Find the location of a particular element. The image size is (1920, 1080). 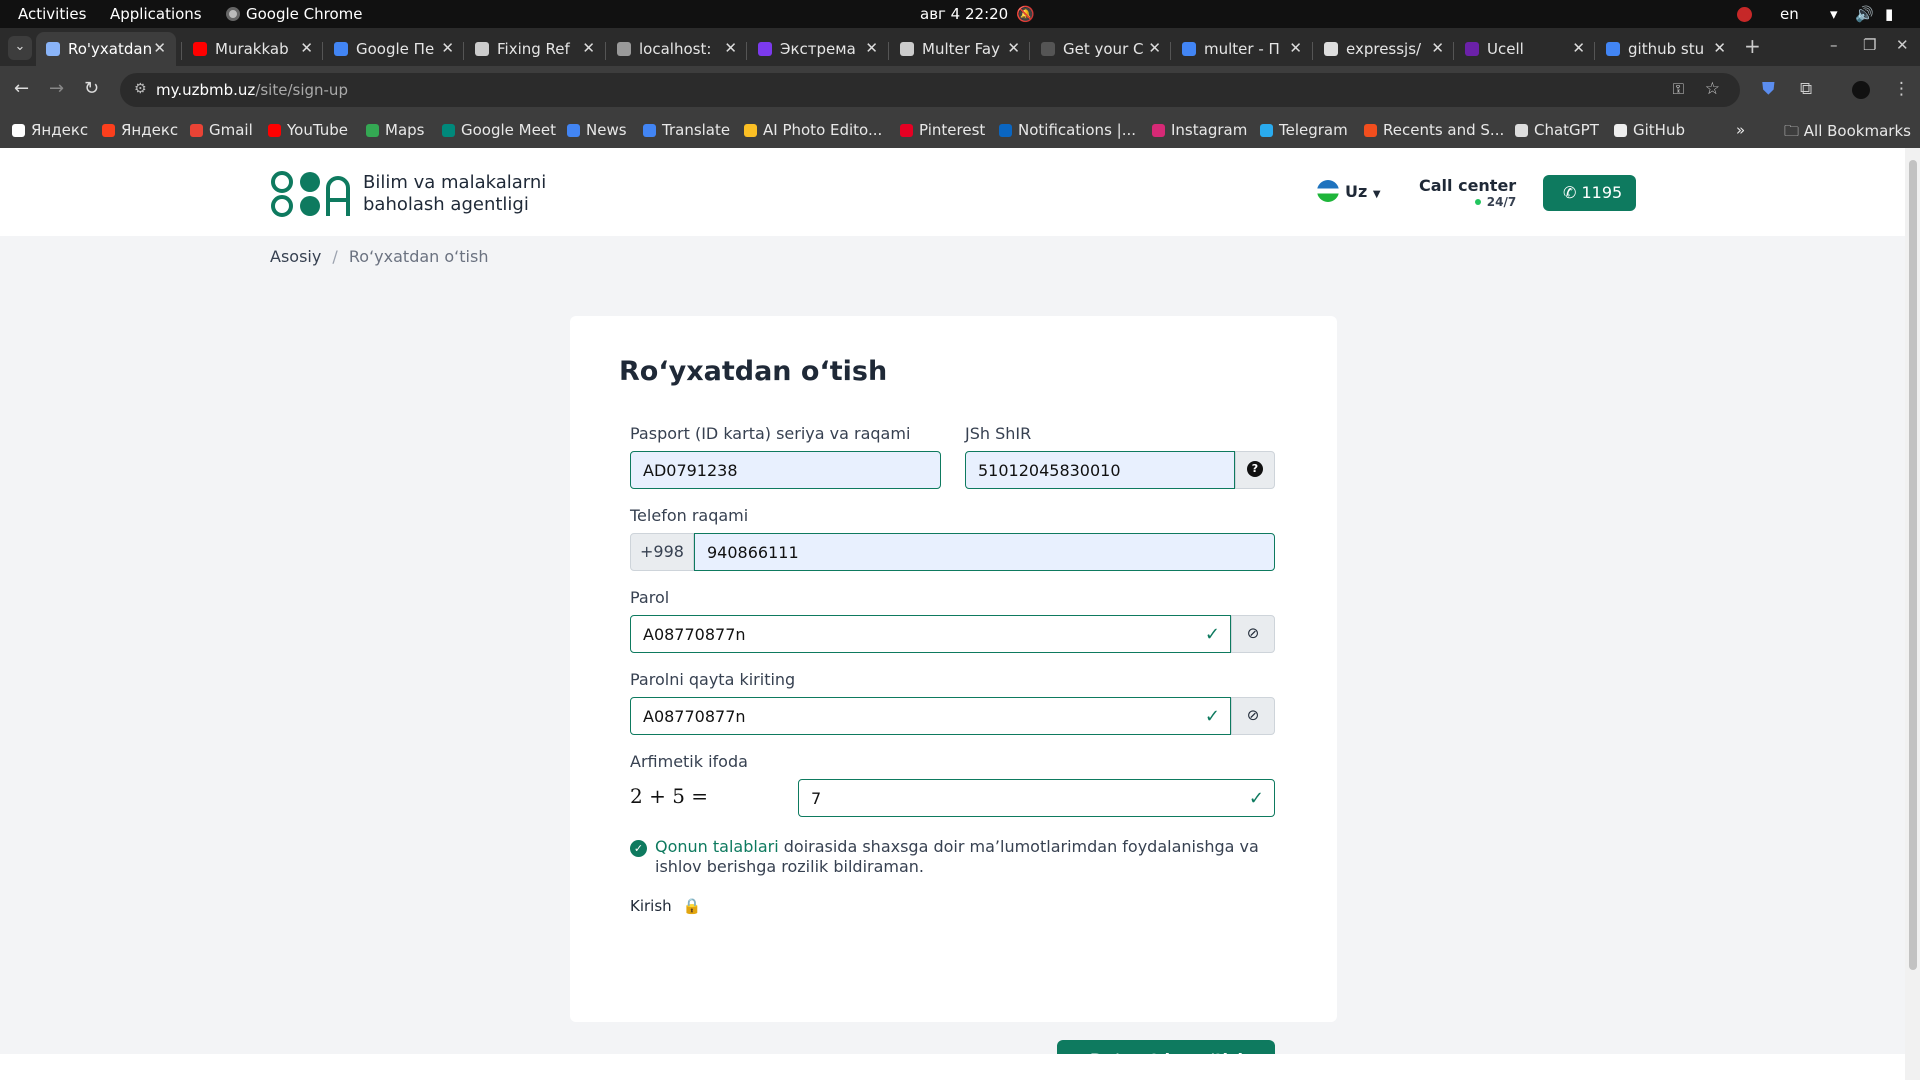

call-button: ✆ 1195 is located at coordinates (1589, 193).